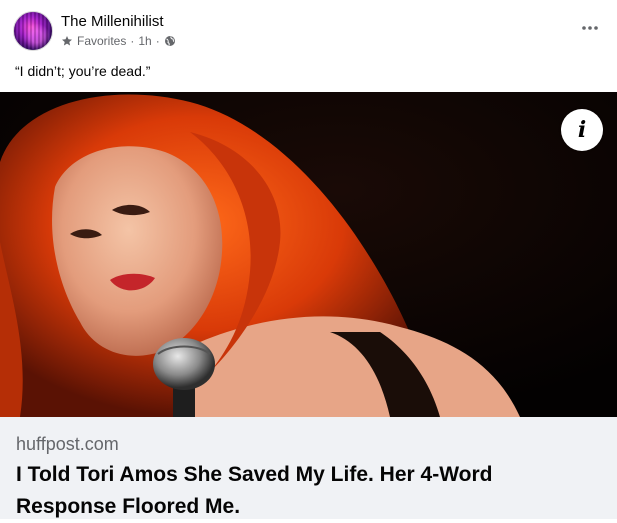 Image resolution: width=617 pixels, height=523 pixels. I want to click on more-horizontal-icon, so click(590, 28).